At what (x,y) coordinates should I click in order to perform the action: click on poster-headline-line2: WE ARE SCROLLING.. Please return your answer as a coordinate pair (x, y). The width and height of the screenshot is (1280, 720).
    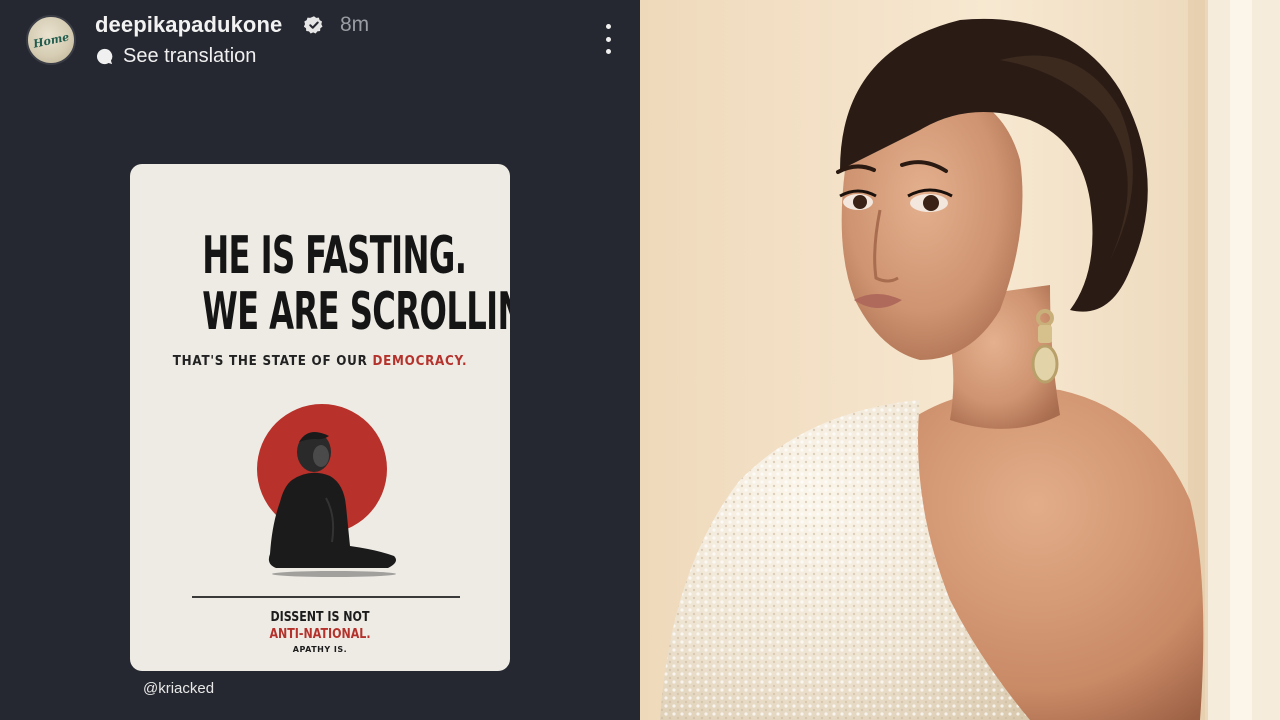
    Looking at the image, I should click on (356, 312).